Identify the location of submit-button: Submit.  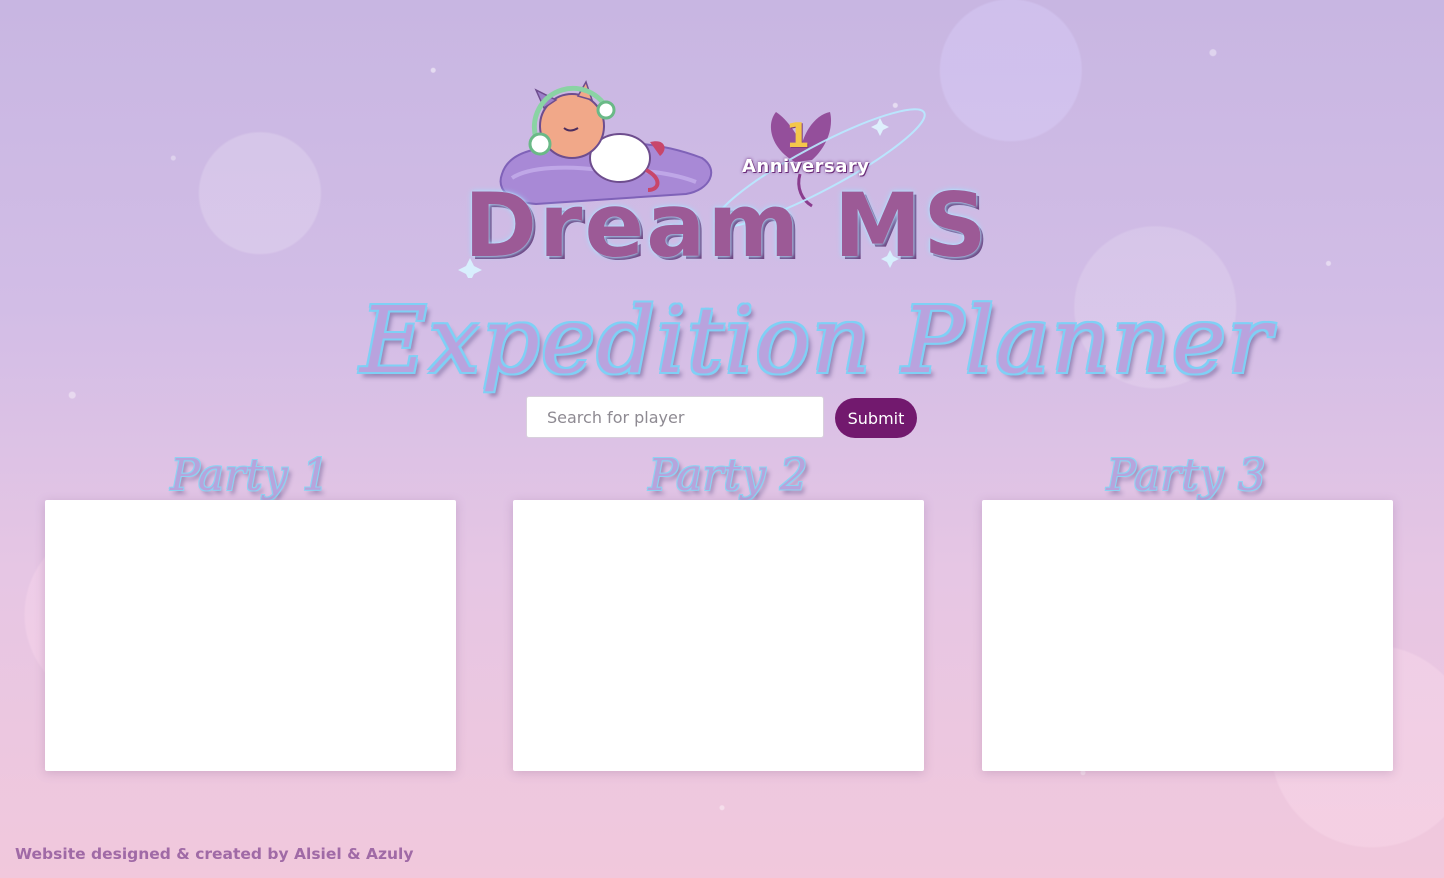
(876, 418).